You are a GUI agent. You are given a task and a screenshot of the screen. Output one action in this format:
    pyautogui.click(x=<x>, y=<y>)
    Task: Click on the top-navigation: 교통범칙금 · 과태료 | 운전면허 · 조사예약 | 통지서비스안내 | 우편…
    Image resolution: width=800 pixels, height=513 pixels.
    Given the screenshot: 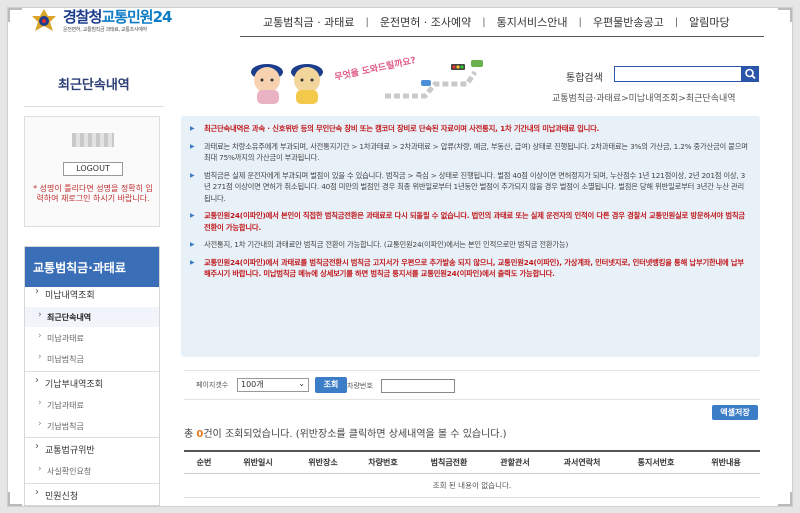 What is the action you would take?
    pyautogui.click(x=496, y=22)
    